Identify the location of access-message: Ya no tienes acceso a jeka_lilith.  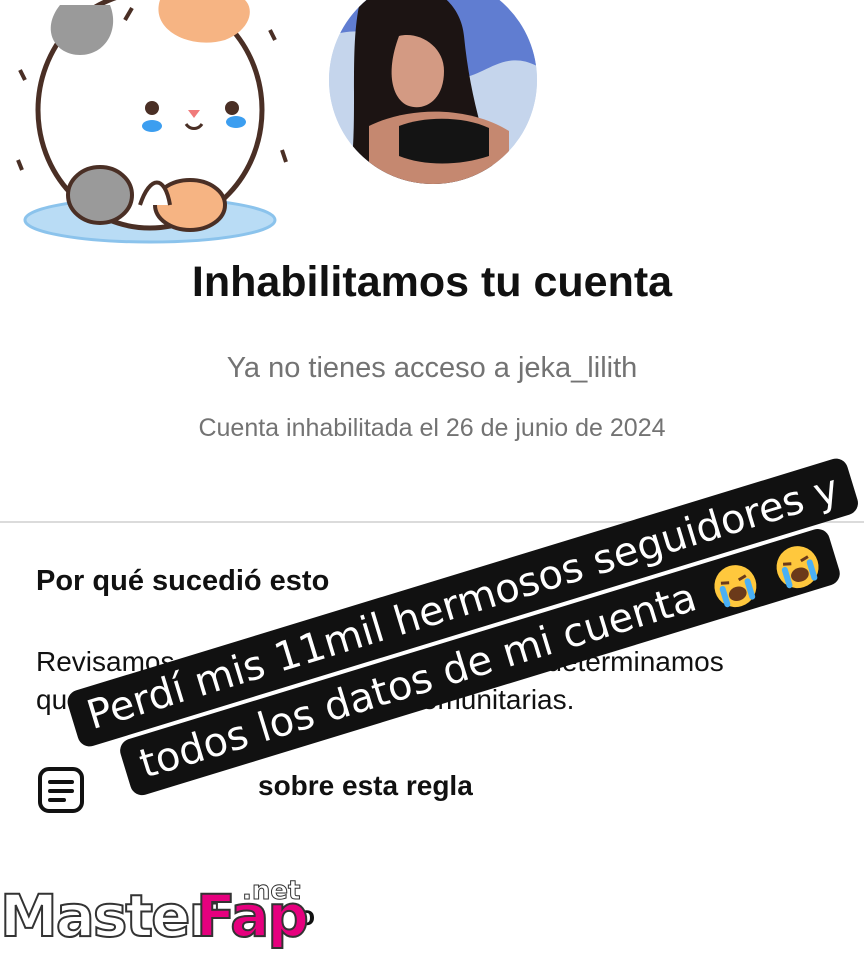
(432, 368).